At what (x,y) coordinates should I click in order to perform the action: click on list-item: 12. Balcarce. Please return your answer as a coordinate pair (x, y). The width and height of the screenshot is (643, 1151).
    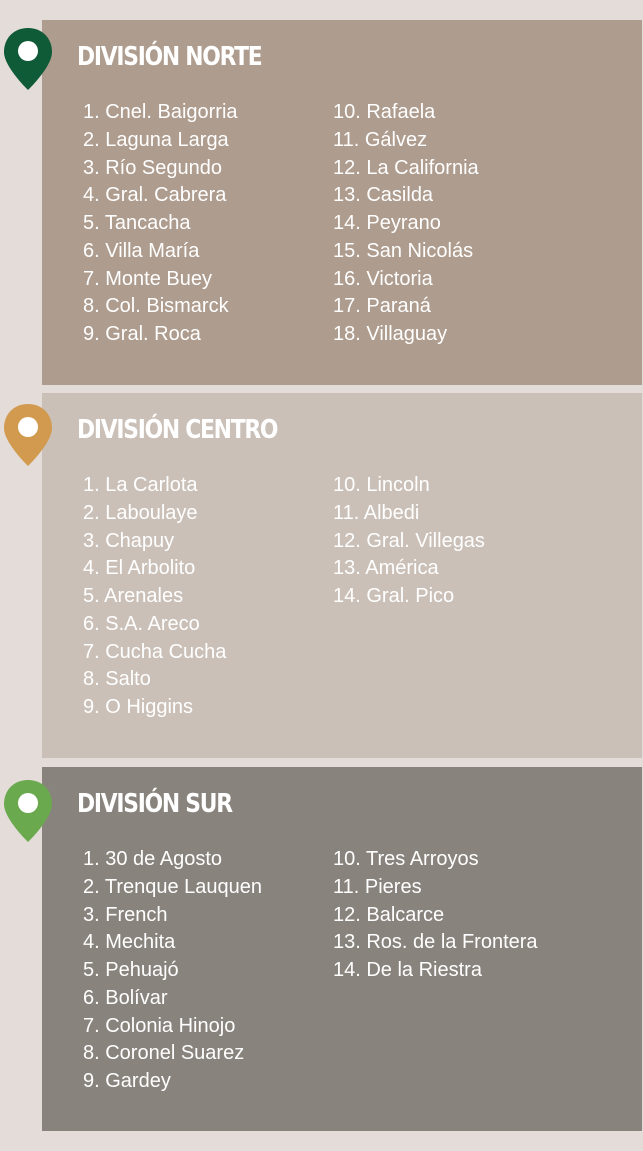
    Looking at the image, I should click on (389, 914).